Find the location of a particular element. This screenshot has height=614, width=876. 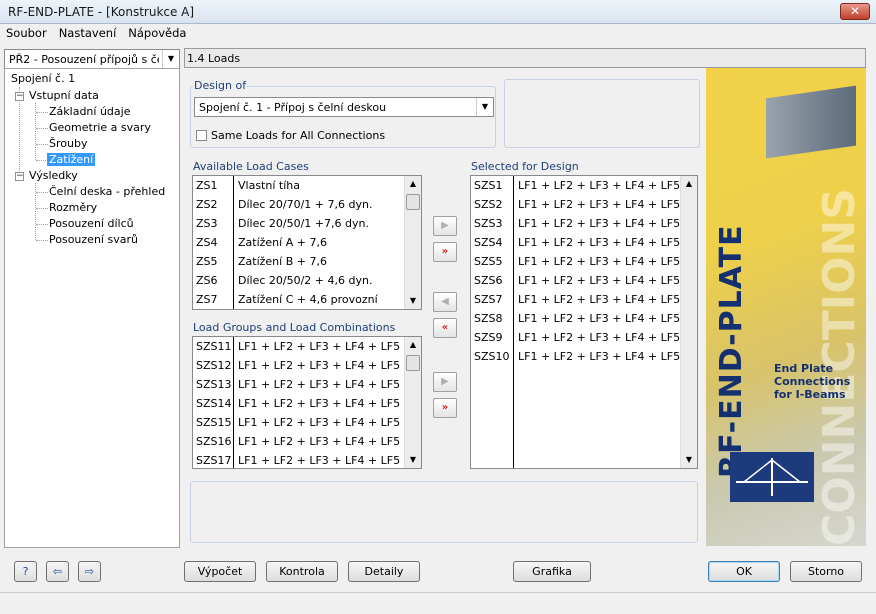

tree-item-basic-data: Základní údaje is located at coordinates (89, 111).